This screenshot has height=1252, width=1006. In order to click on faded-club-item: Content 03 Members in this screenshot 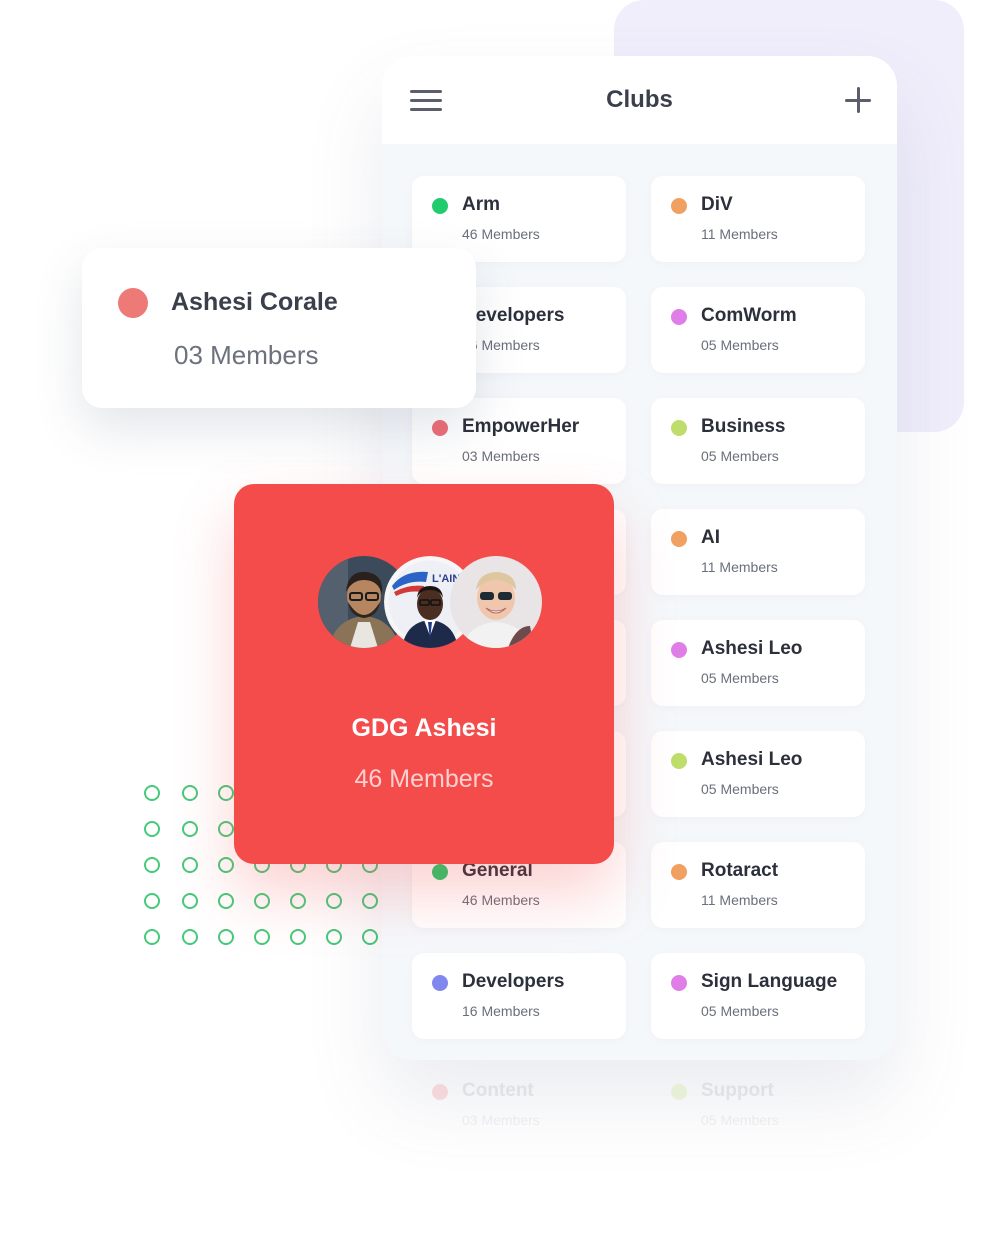, I will do `click(522, 1106)`.